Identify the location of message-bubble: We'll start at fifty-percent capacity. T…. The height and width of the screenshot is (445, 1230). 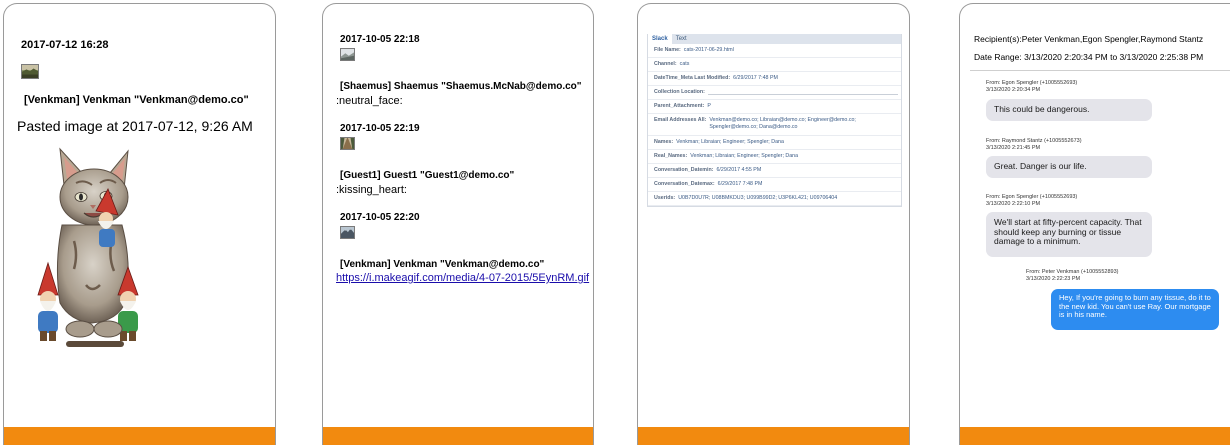
(1069, 234).